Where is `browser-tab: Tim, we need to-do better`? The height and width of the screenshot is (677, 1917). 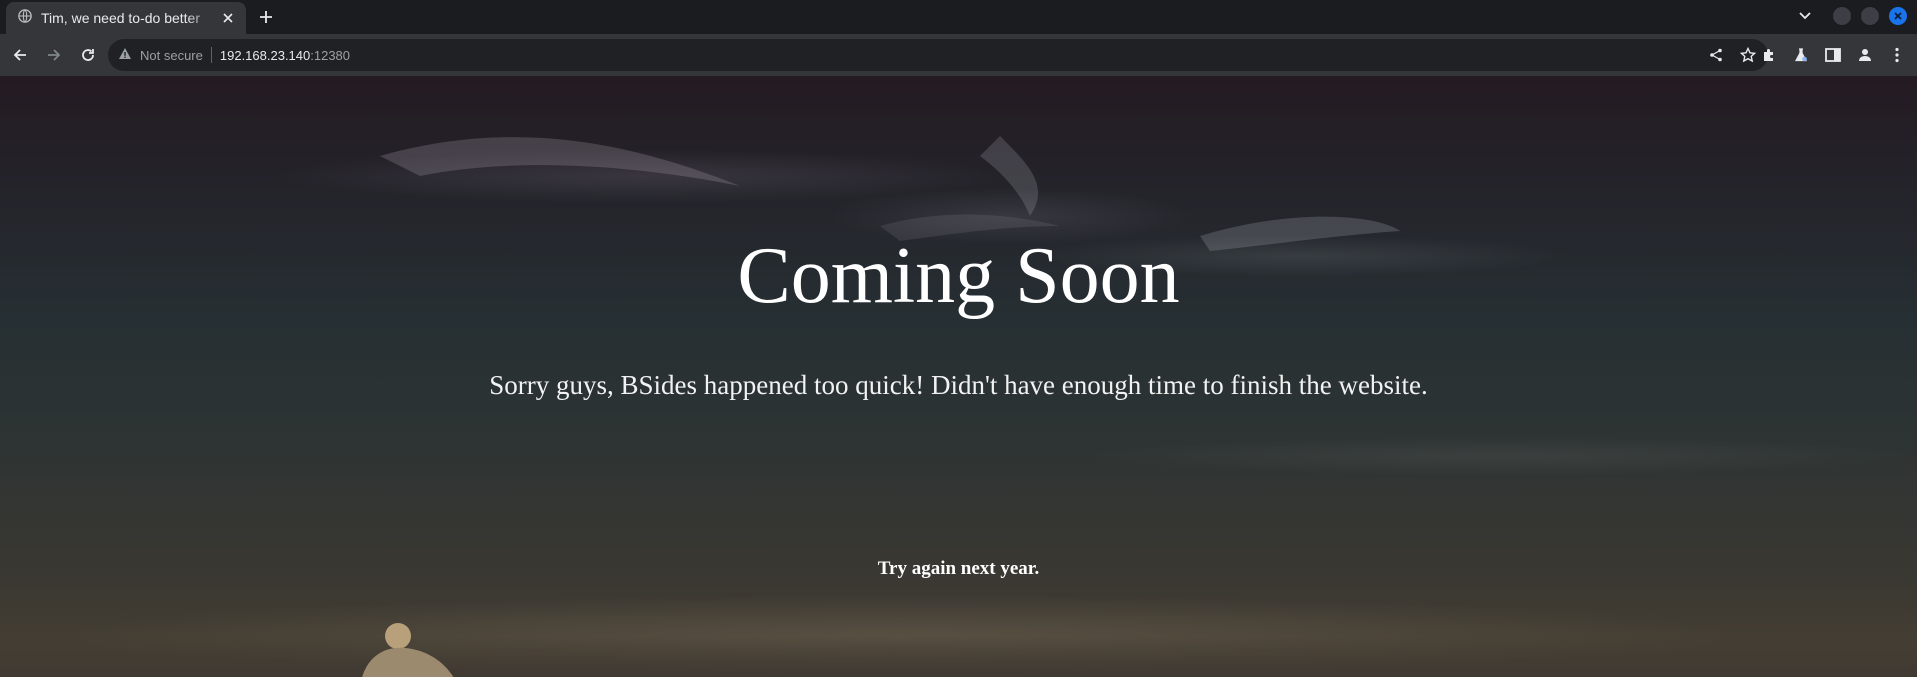 browser-tab: Tim, we need to-do better is located at coordinates (126, 18).